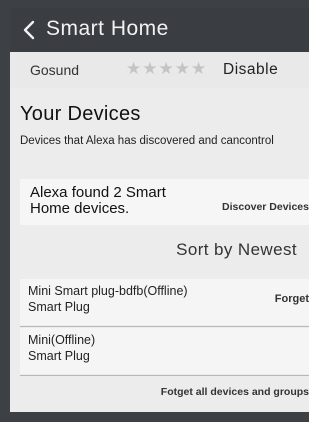 The image size is (320, 422). I want to click on back-button, so click(29, 30).